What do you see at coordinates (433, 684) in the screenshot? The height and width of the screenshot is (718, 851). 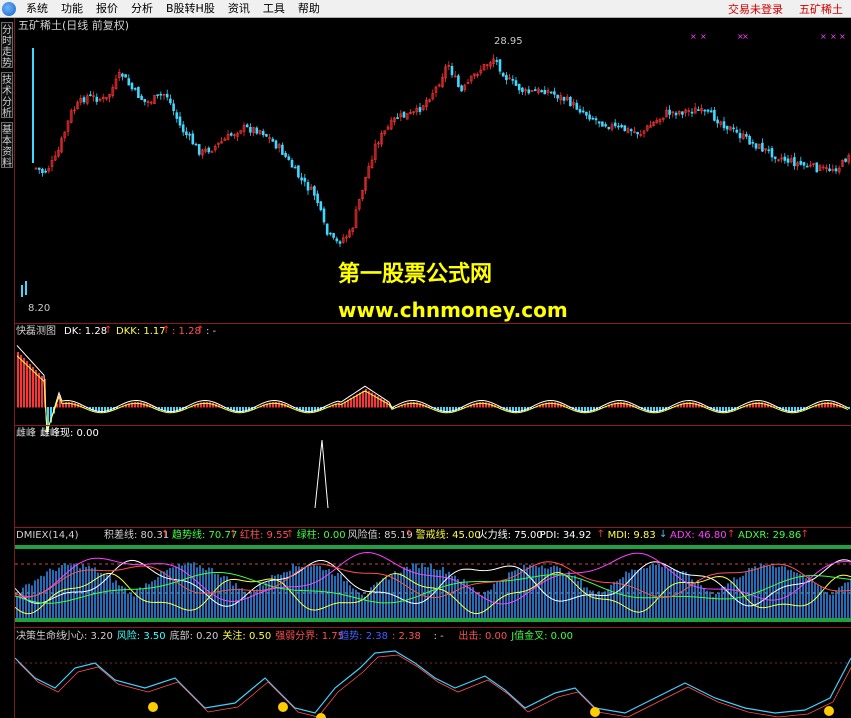 I see `panel4-series` at bounding box center [433, 684].